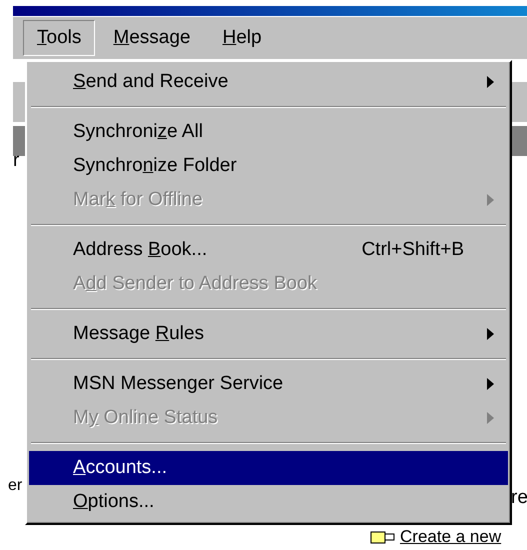 The image size is (527, 550). I want to click on menu-bar-item: Help, so click(242, 38).